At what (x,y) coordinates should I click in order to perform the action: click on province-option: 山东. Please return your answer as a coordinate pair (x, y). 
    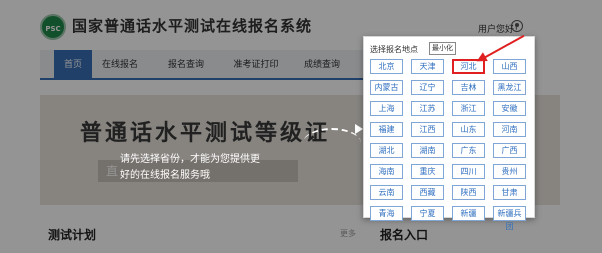
    Looking at the image, I should click on (468, 129).